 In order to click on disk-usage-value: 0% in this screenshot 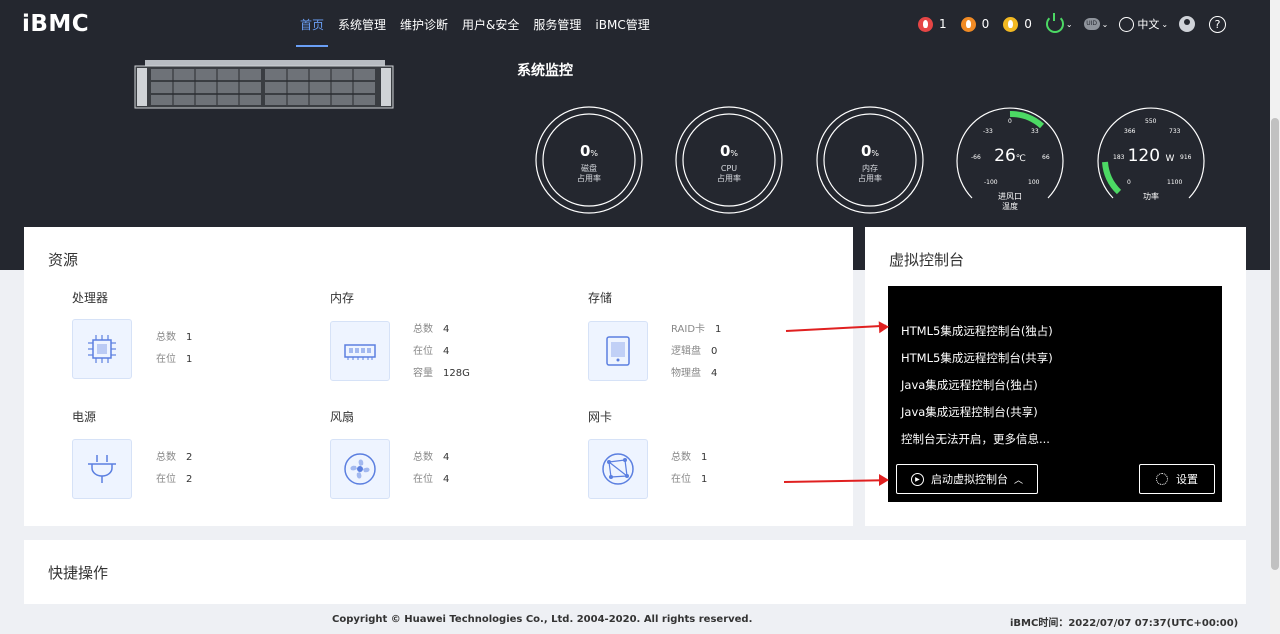, I will do `click(589, 151)`.